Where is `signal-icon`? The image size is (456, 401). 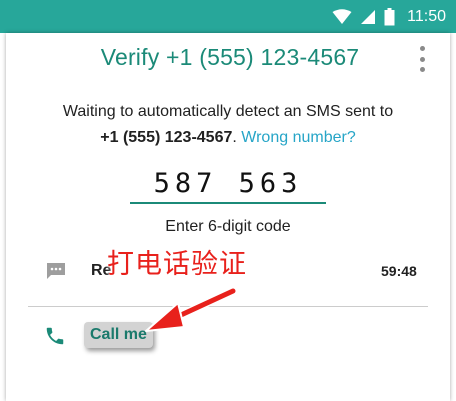 signal-icon is located at coordinates (368, 16).